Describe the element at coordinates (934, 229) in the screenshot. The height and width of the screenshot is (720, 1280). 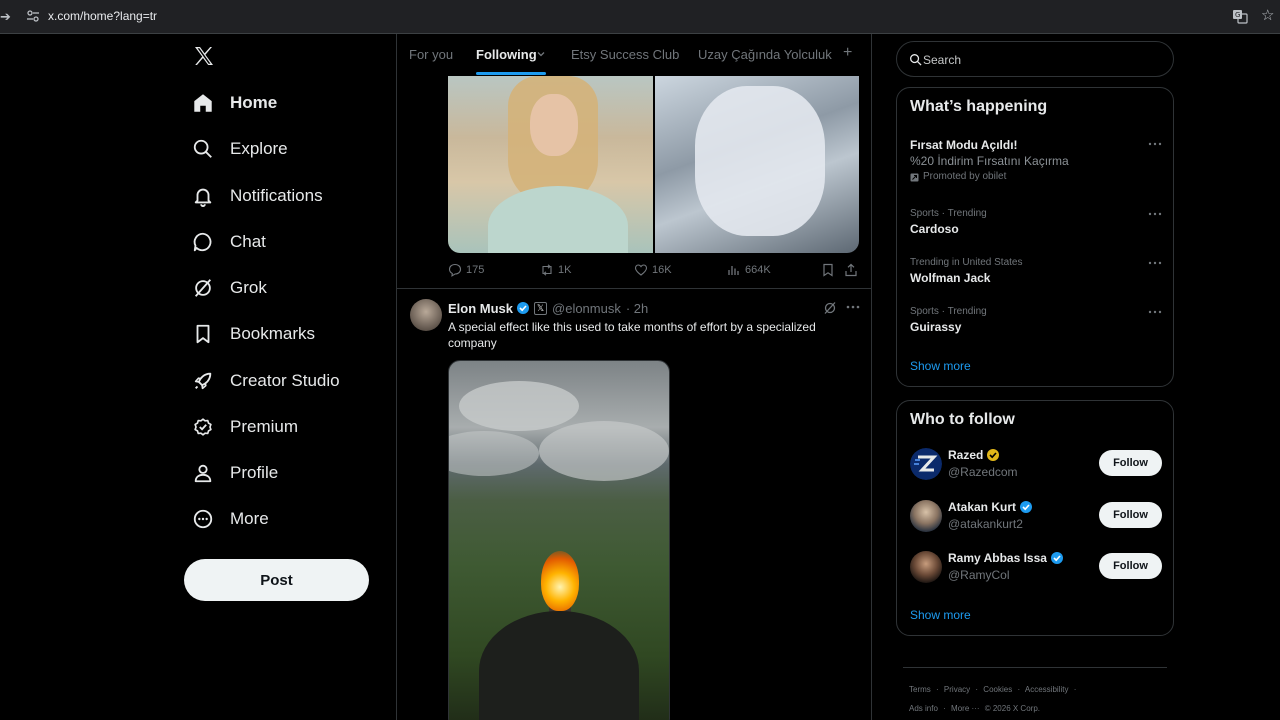
I see `trend-name: Cardoso` at that location.